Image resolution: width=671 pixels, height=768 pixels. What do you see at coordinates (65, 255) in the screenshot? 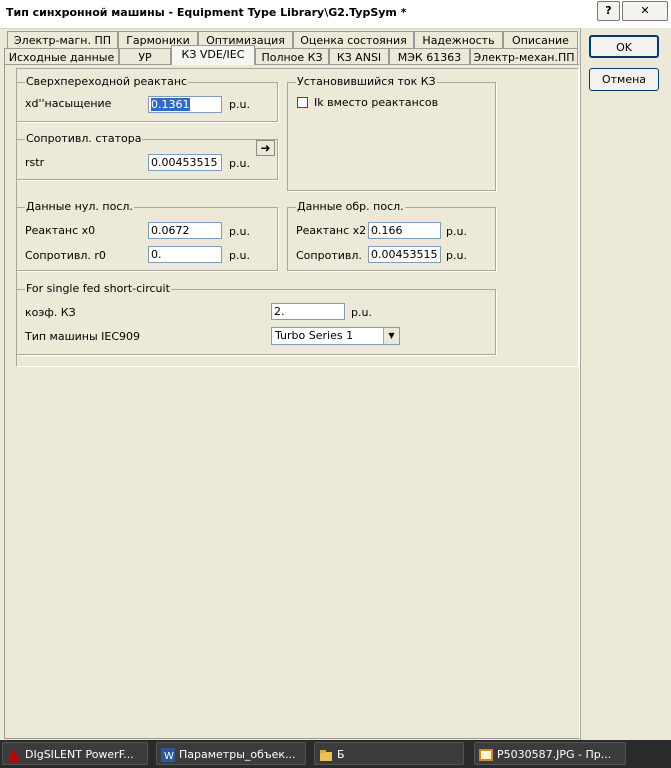
I see `r0-label: Сопротивл. r0` at bounding box center [65, 255].